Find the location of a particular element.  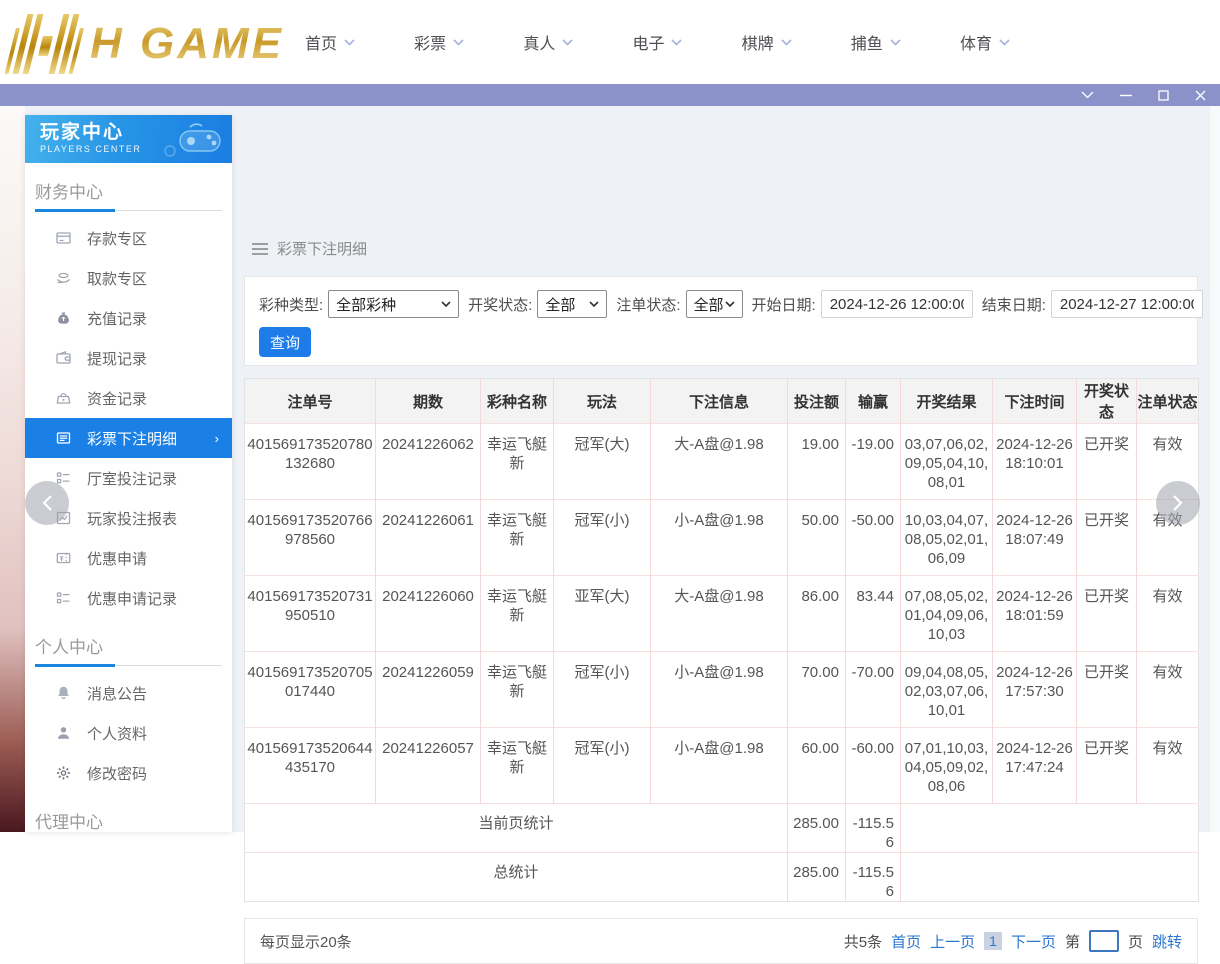

window-minimize-icon is located at coordinates (1126, 95).